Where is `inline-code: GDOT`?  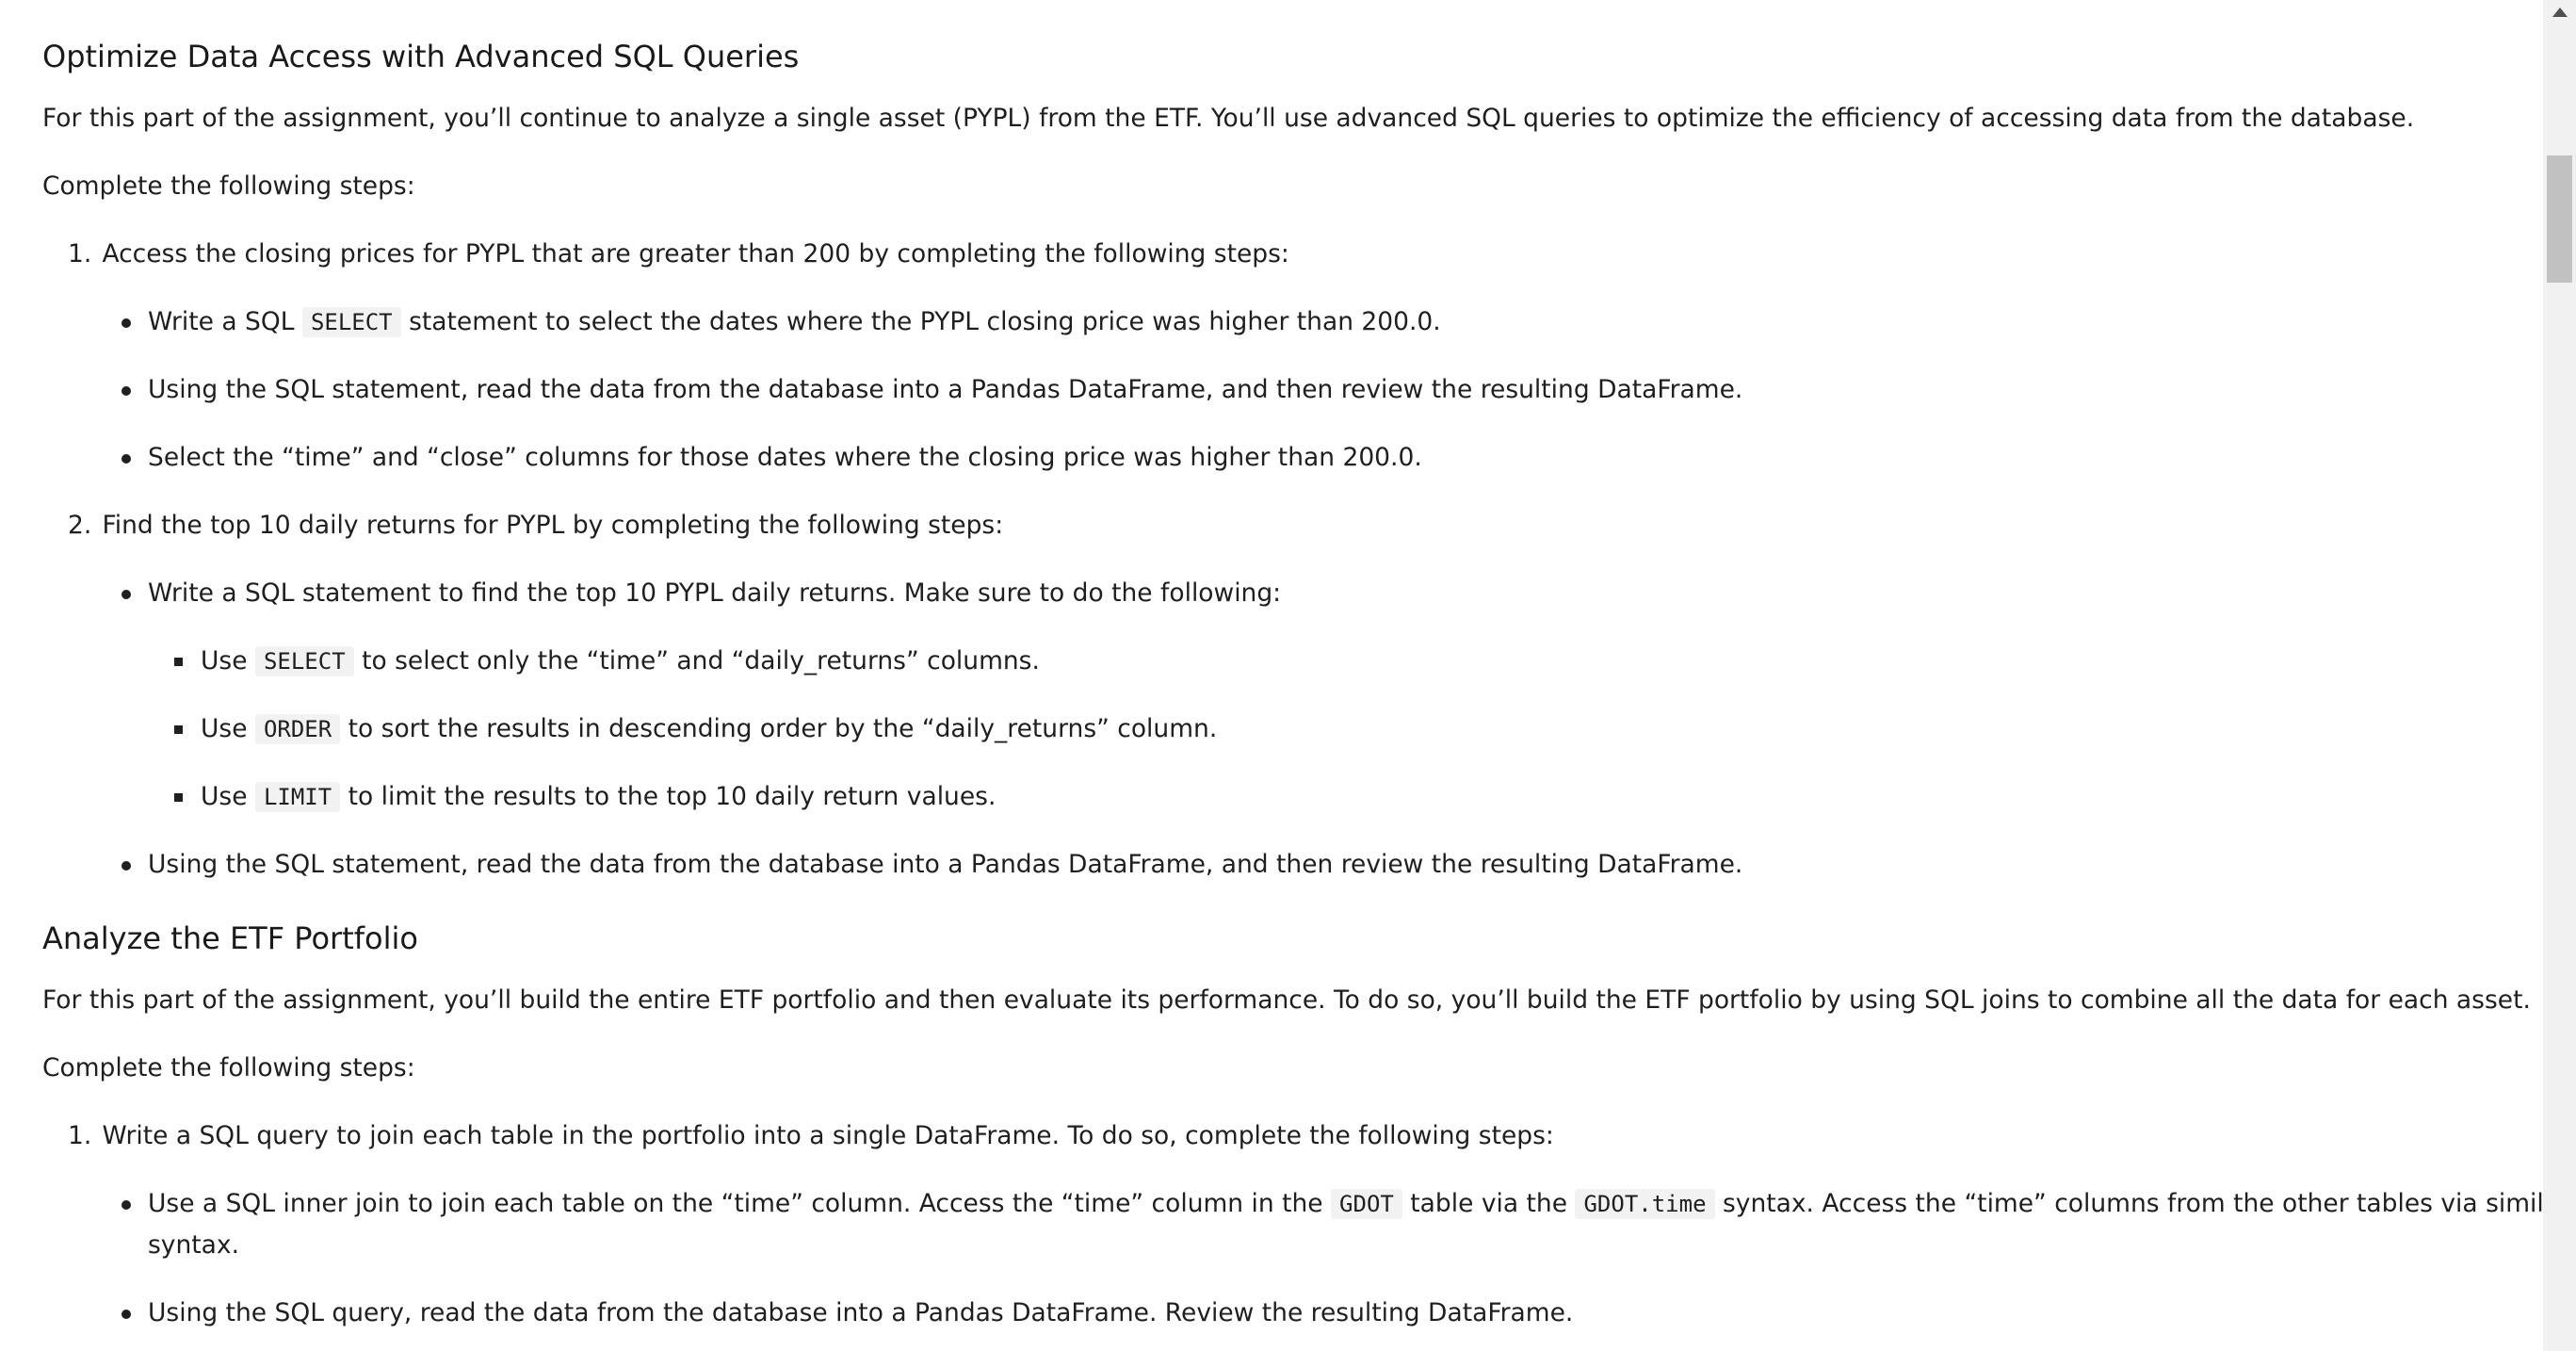 inline-code: GDOT is located at coordinates (1366, 1204).